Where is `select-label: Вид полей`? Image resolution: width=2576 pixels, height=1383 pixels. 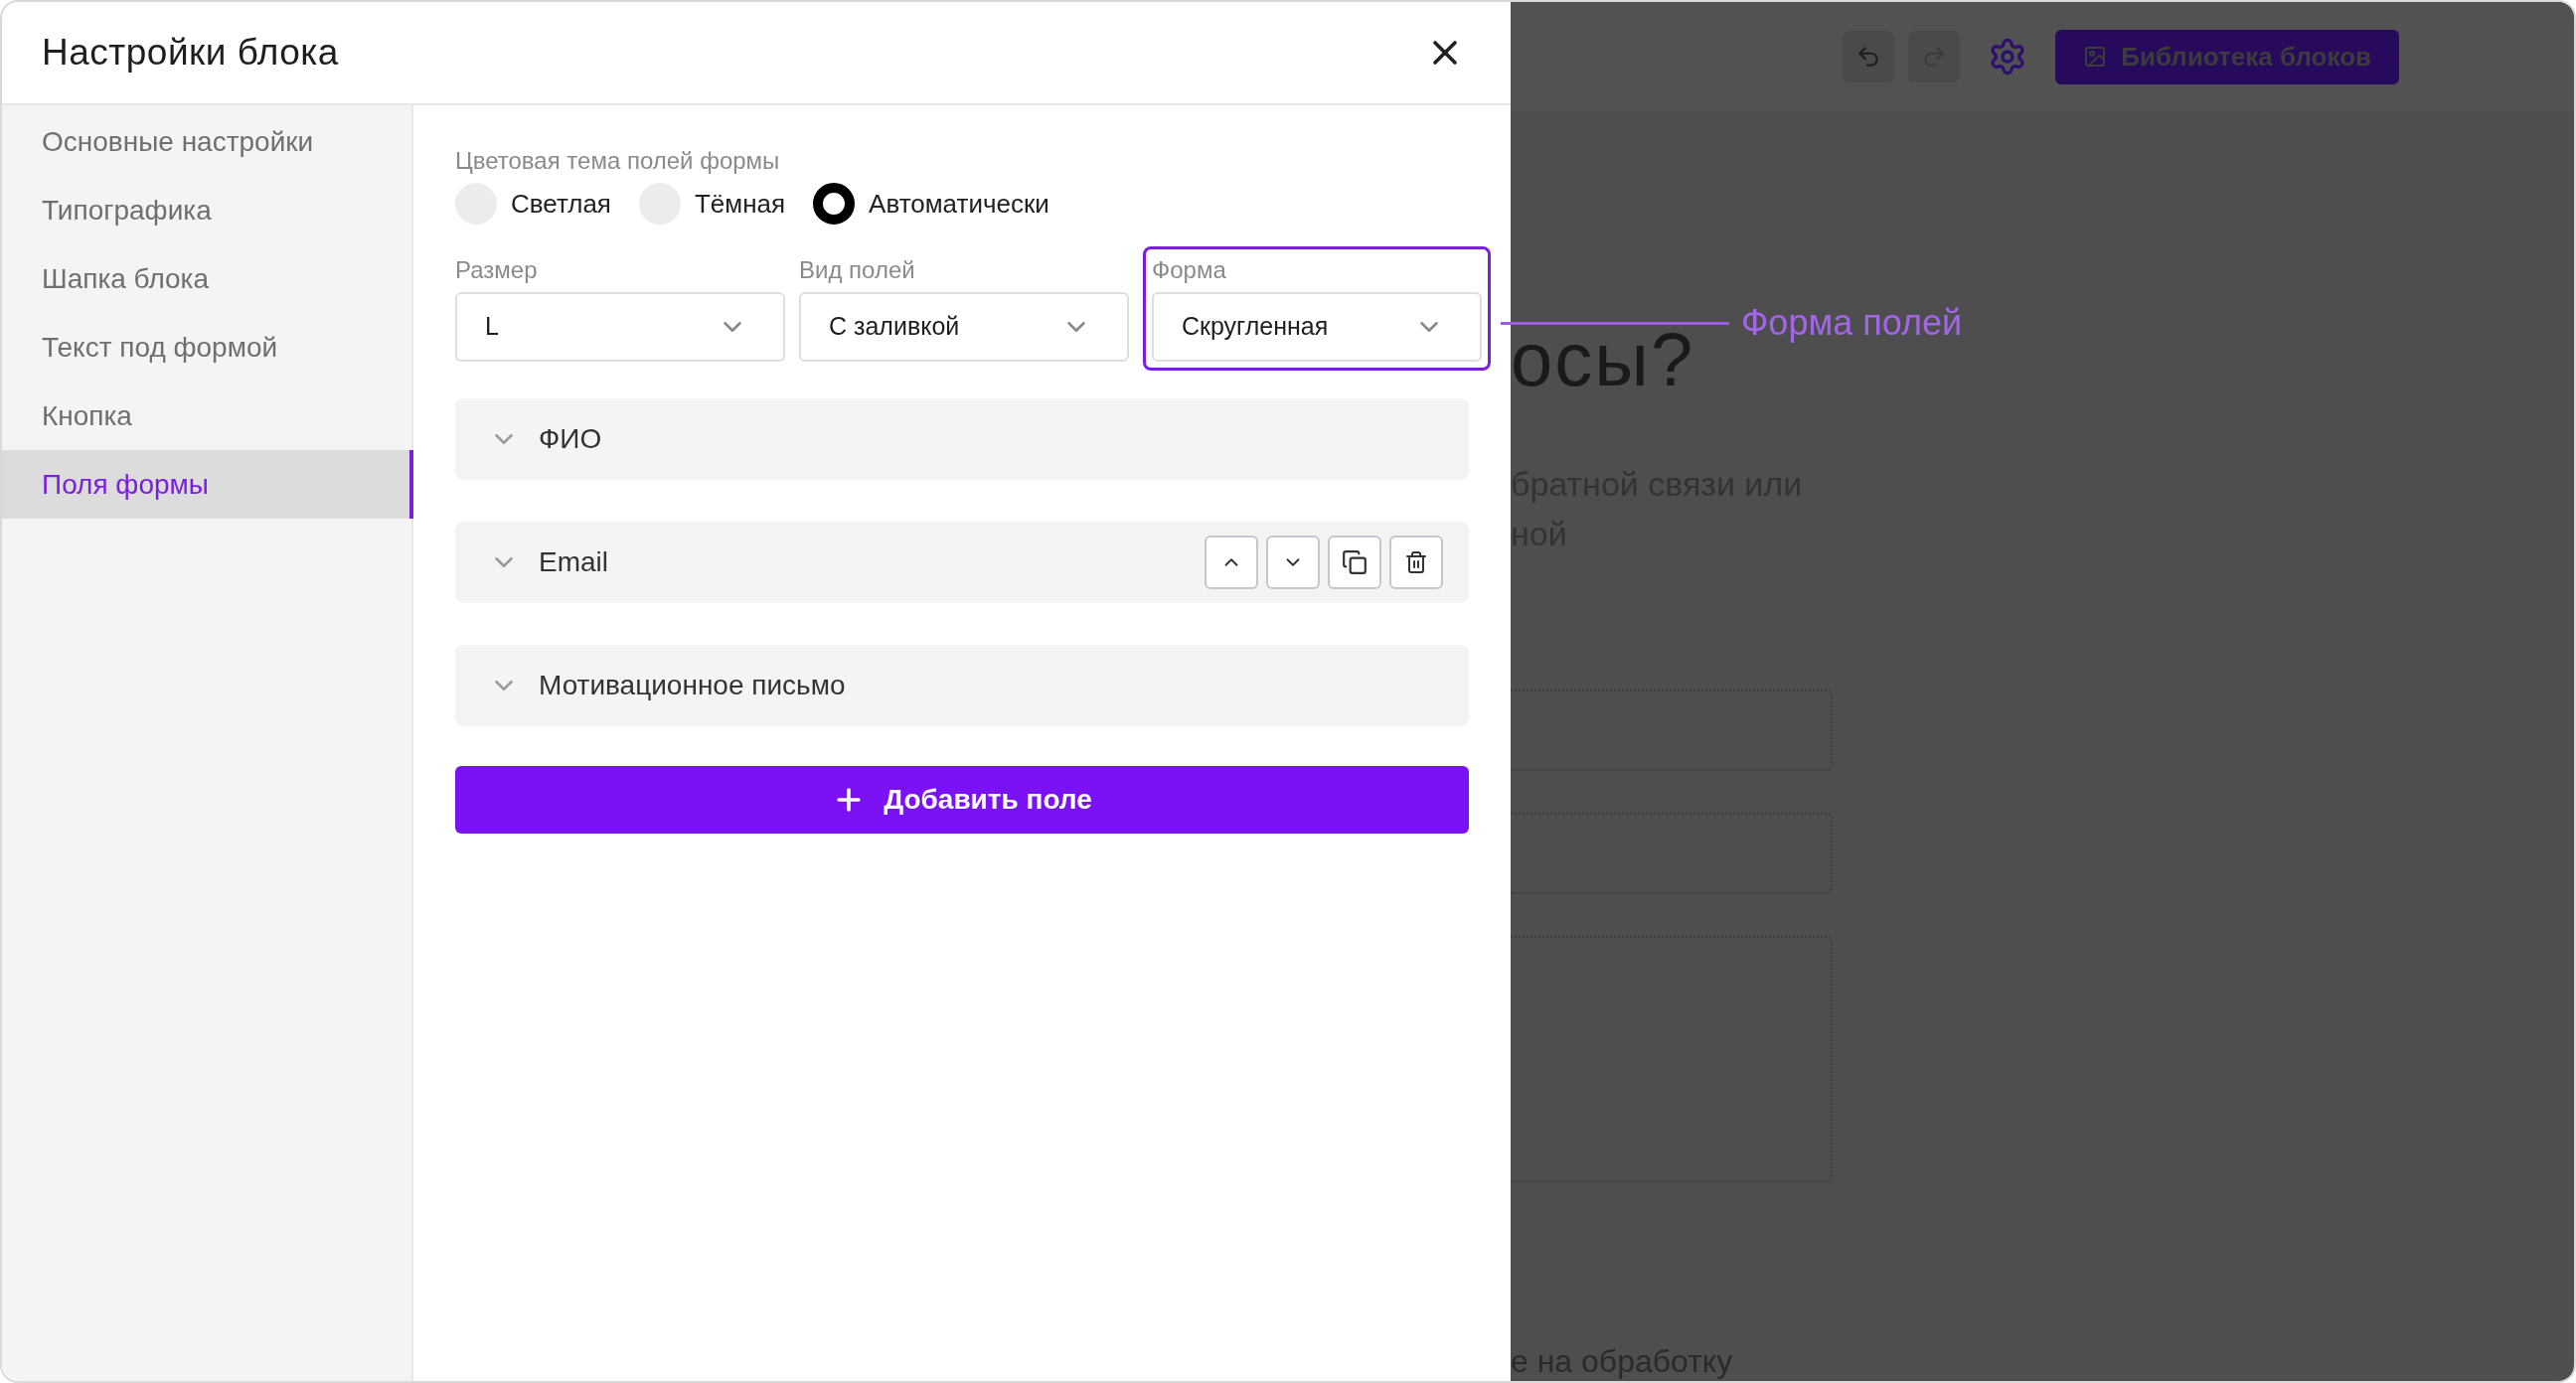 select-label: Вид полей is located at coordinates (857, 270).